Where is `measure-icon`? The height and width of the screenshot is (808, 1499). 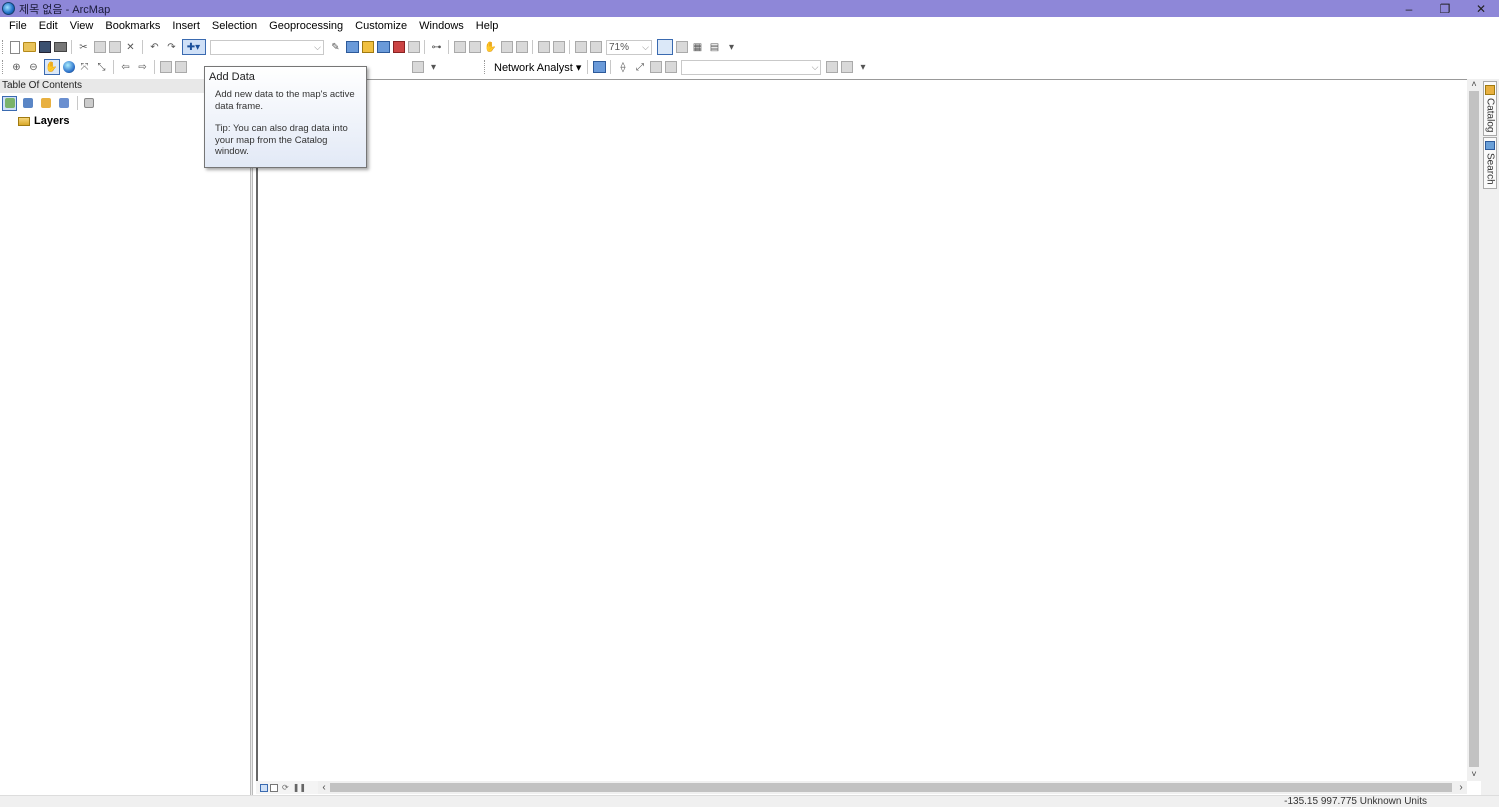
measure-icon is located at coordinates (417, 67).